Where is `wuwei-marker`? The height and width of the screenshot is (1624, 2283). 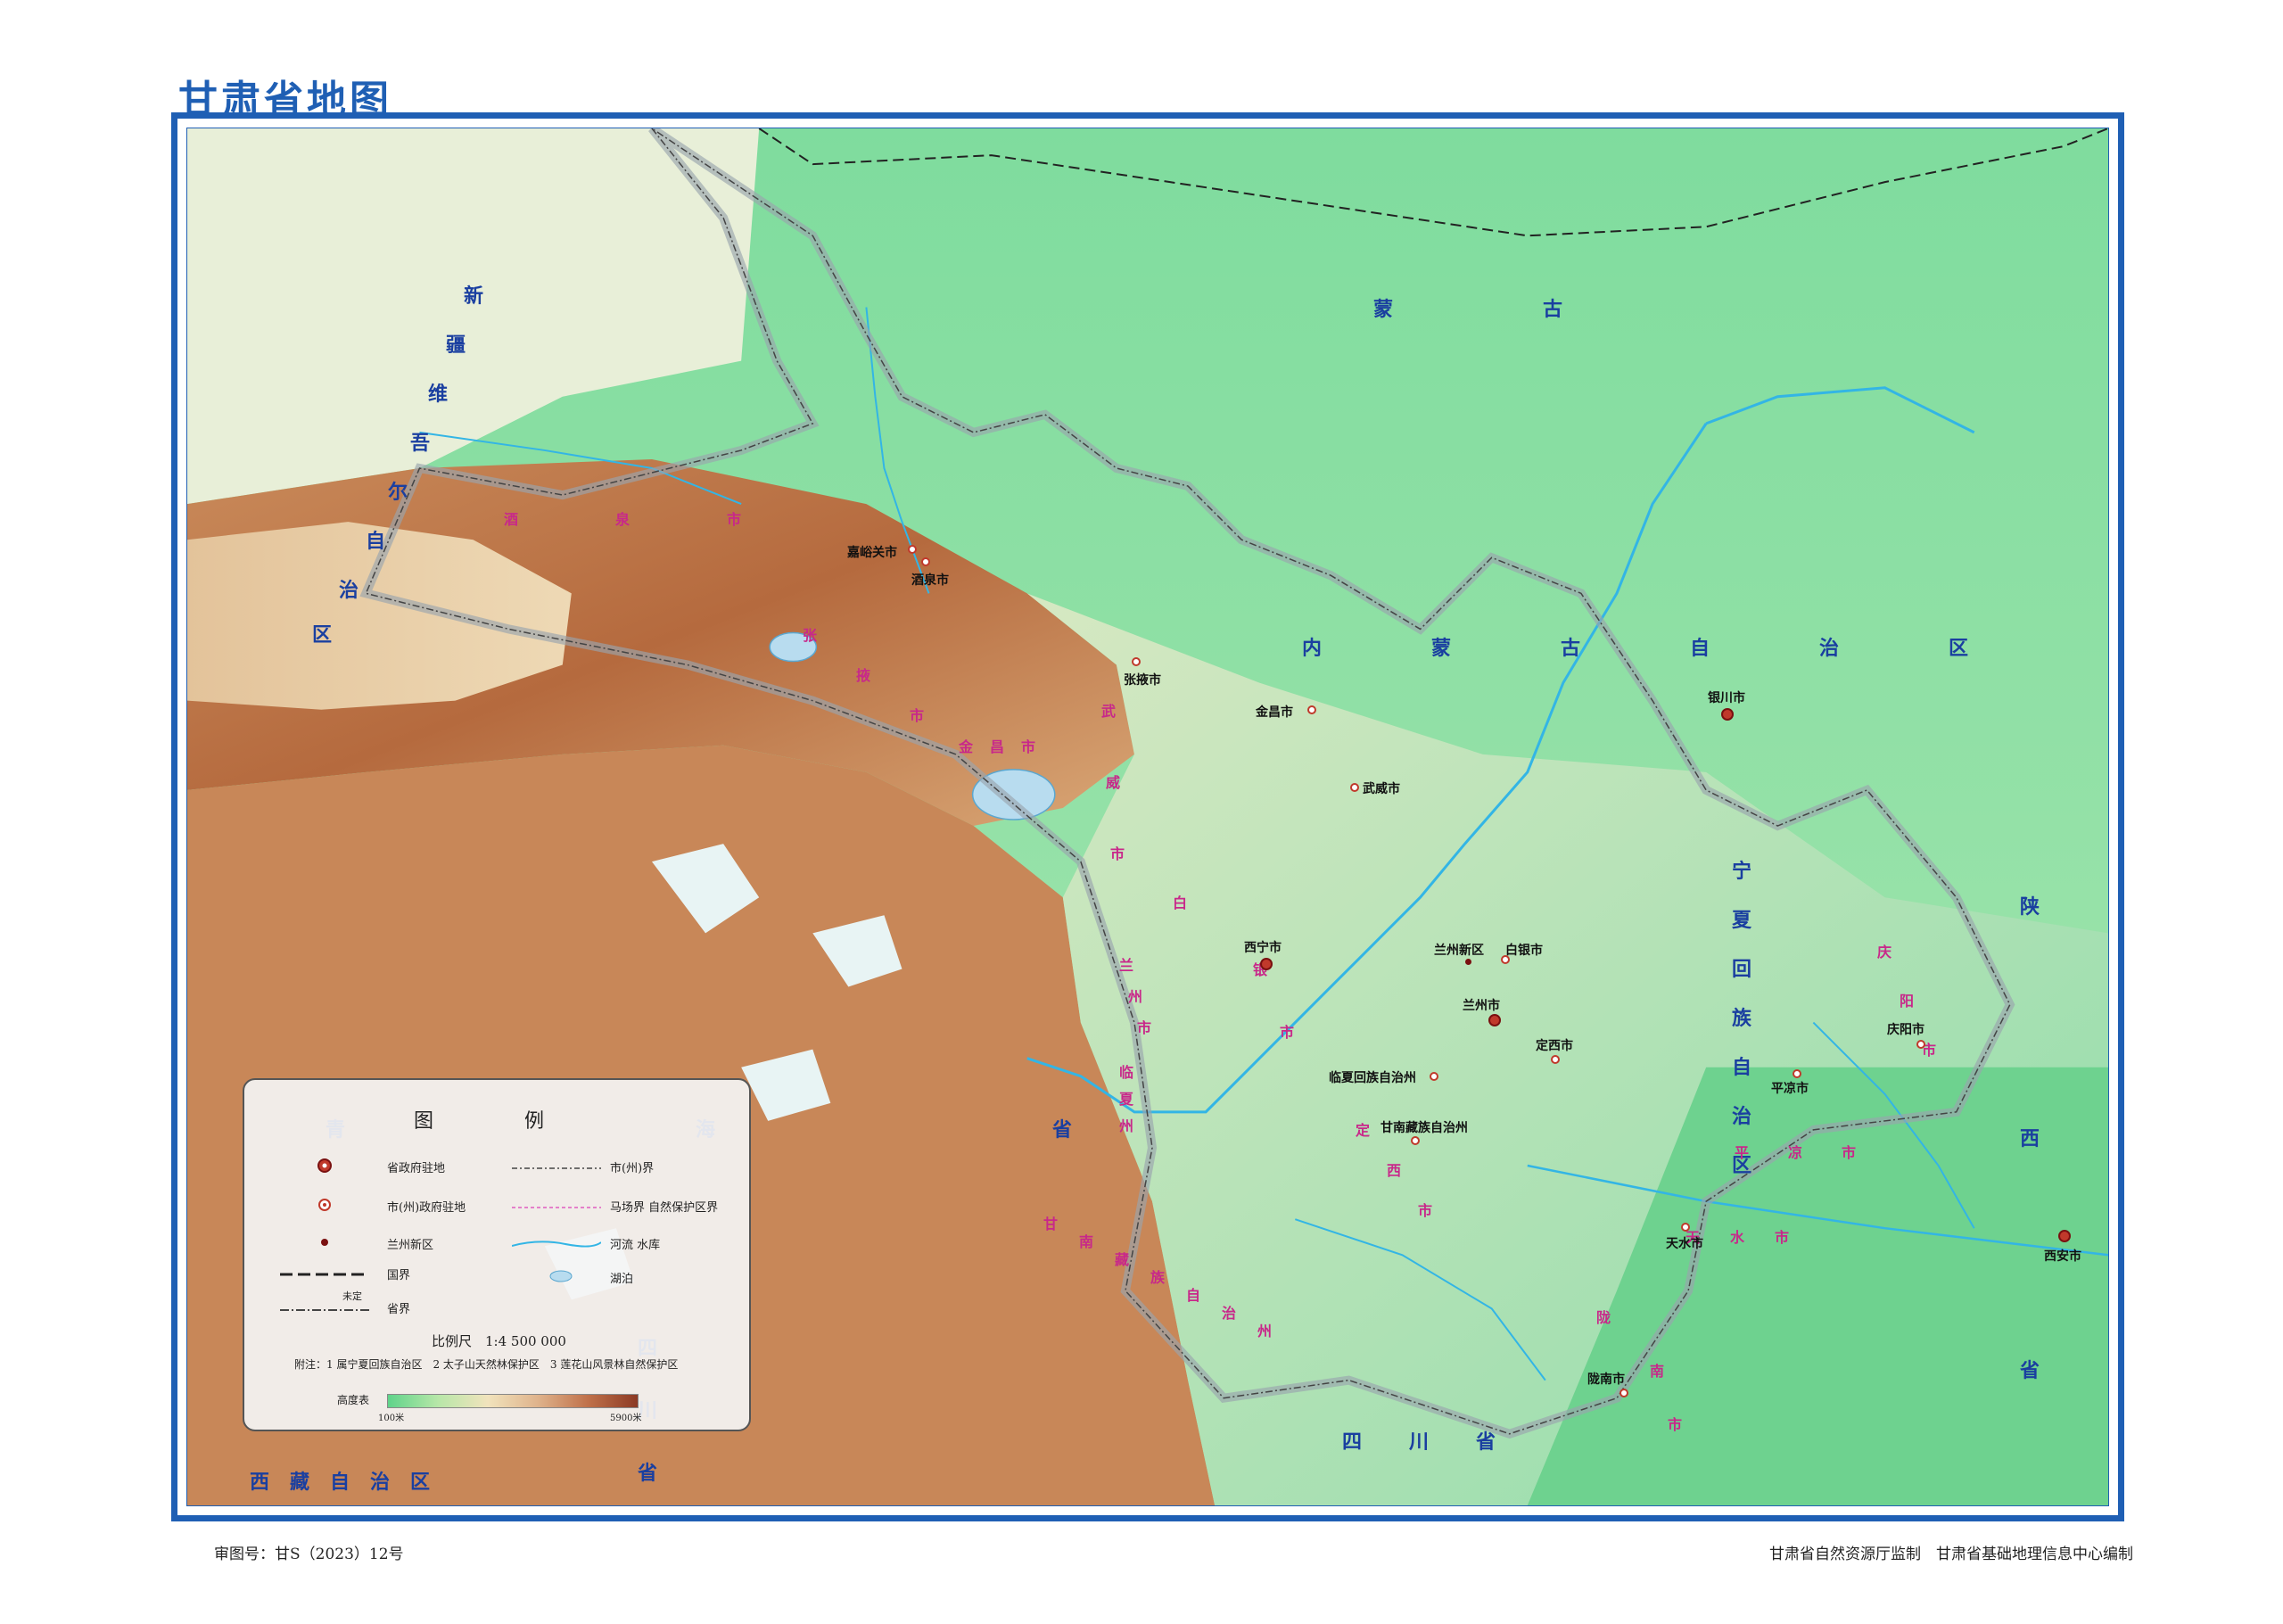
wuwei-marker is located at coordinates (1354, 787).